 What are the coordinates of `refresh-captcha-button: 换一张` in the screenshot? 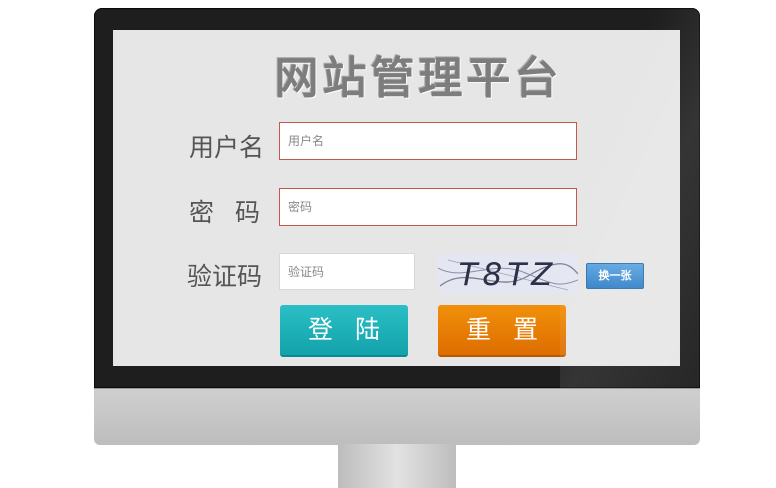 It's located at (615, 276).